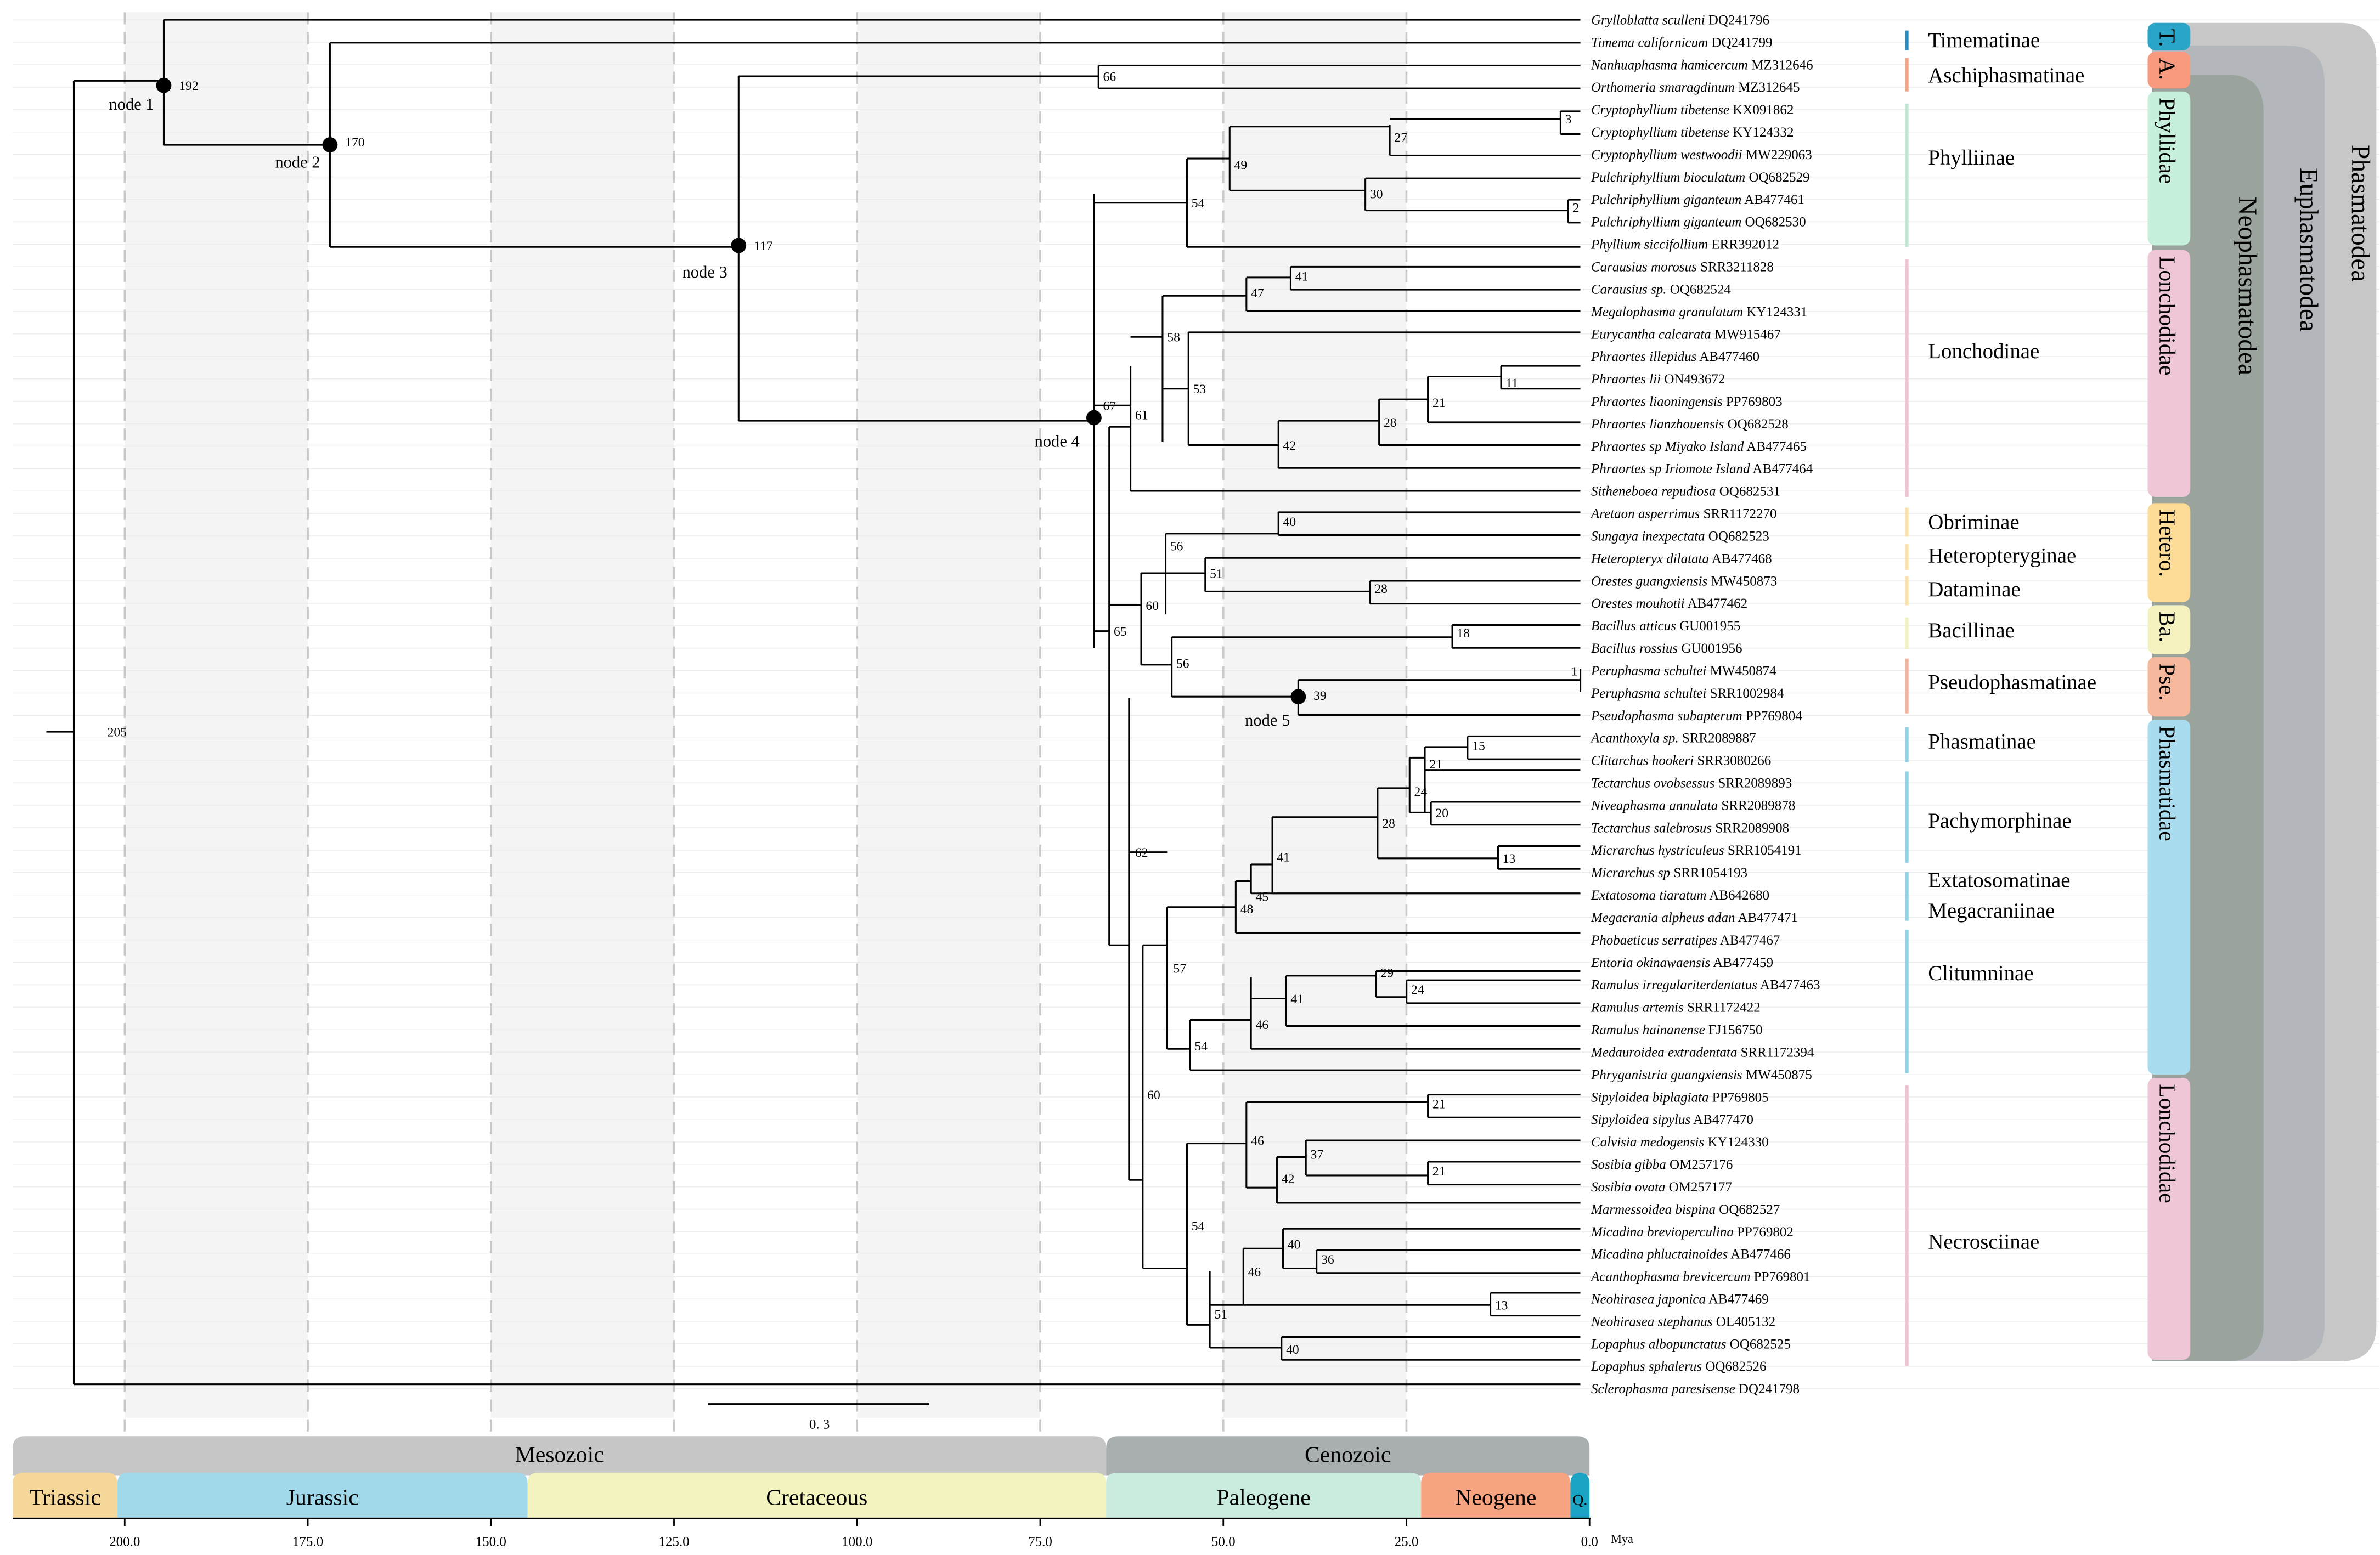 The width and height of the screenshot is (2380, 1555). What do you see at coordinates (948, 715) in the screenshot?
I see `time-band` at bounding box center [948, 715].